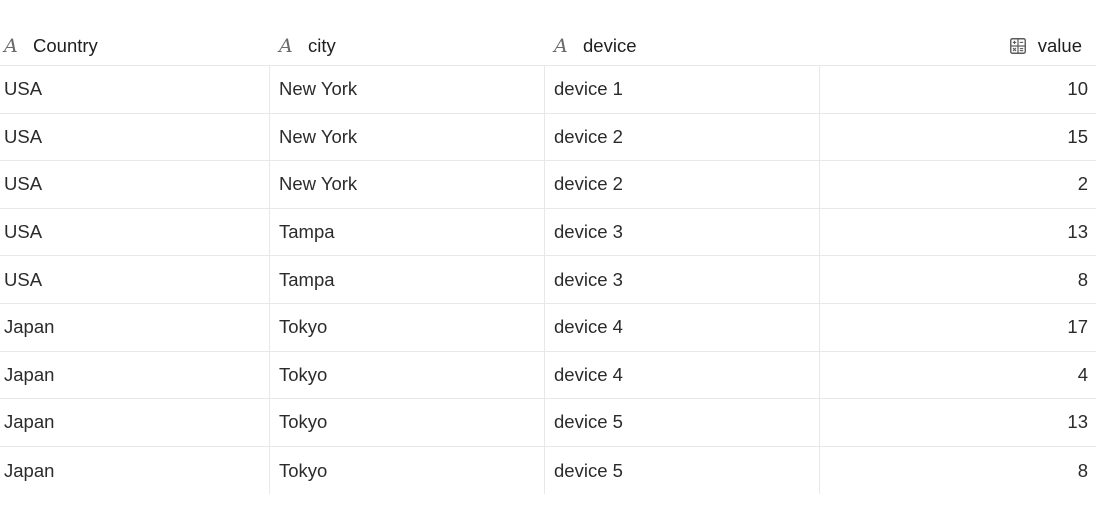 This screenshot has width=1096, height=517. I want to click on table-row: Japan Tokyo device 4 17, so click(548, 327).